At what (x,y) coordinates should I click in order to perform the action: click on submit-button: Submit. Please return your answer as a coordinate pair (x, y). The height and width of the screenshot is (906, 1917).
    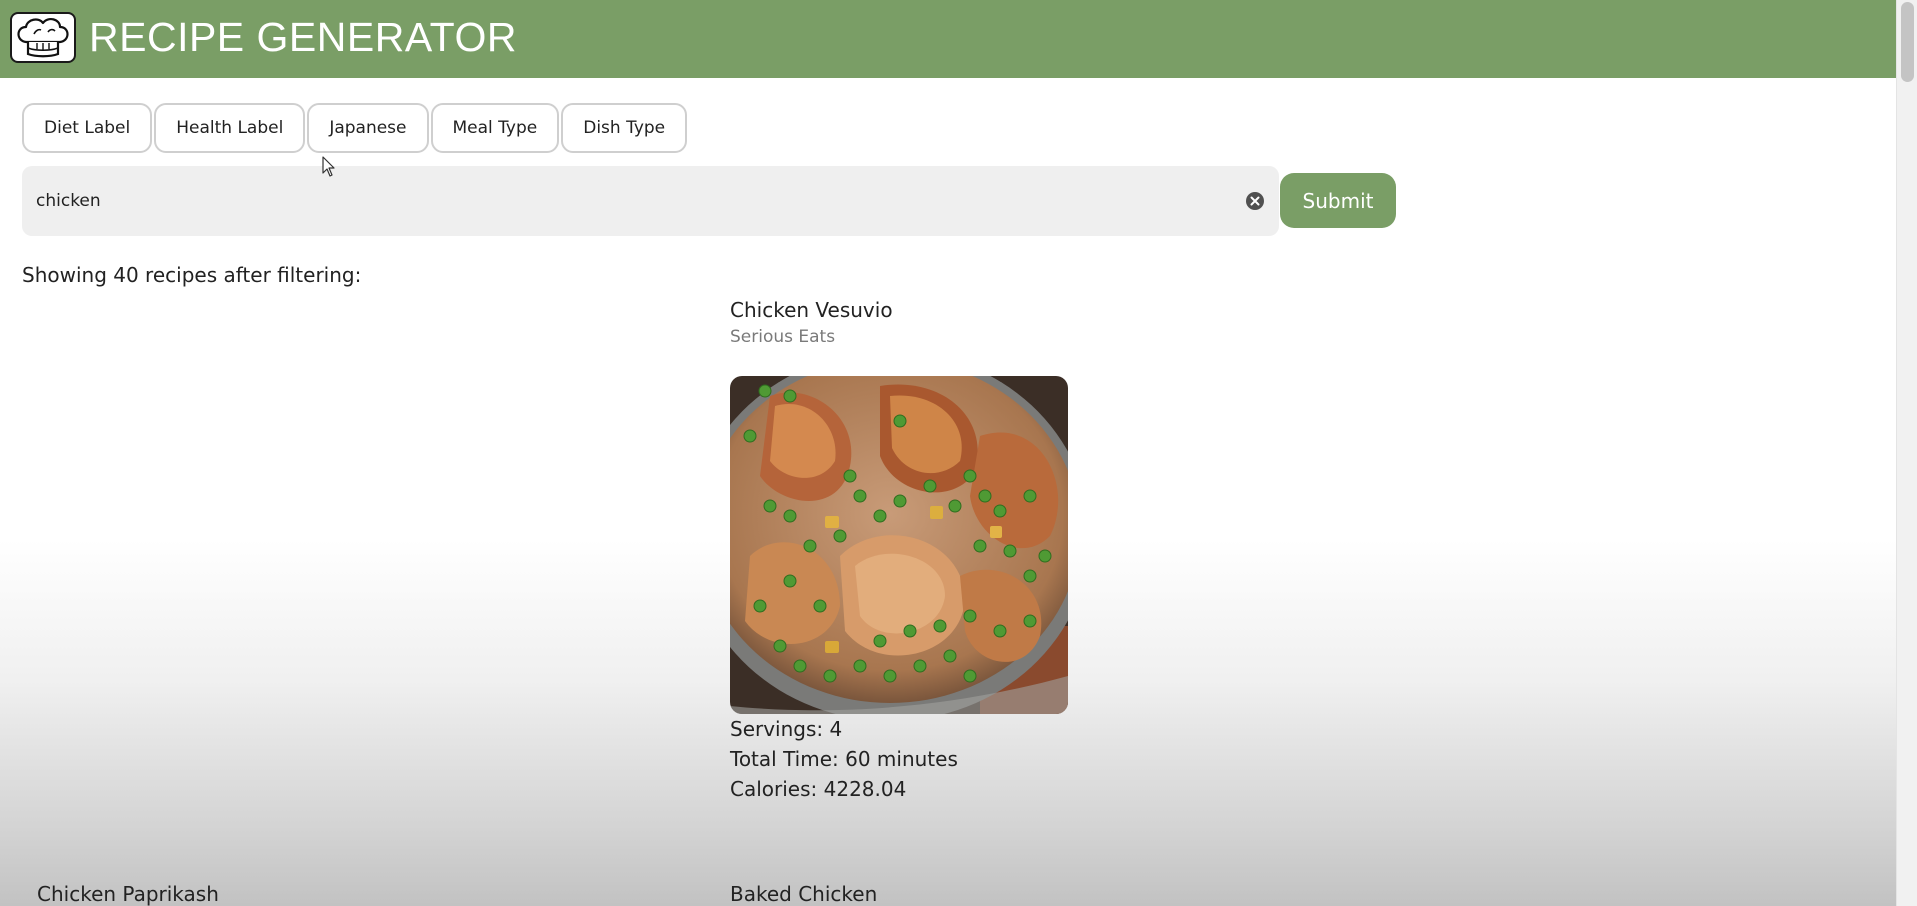
    Looking at the image, I should click on (1338, 200).